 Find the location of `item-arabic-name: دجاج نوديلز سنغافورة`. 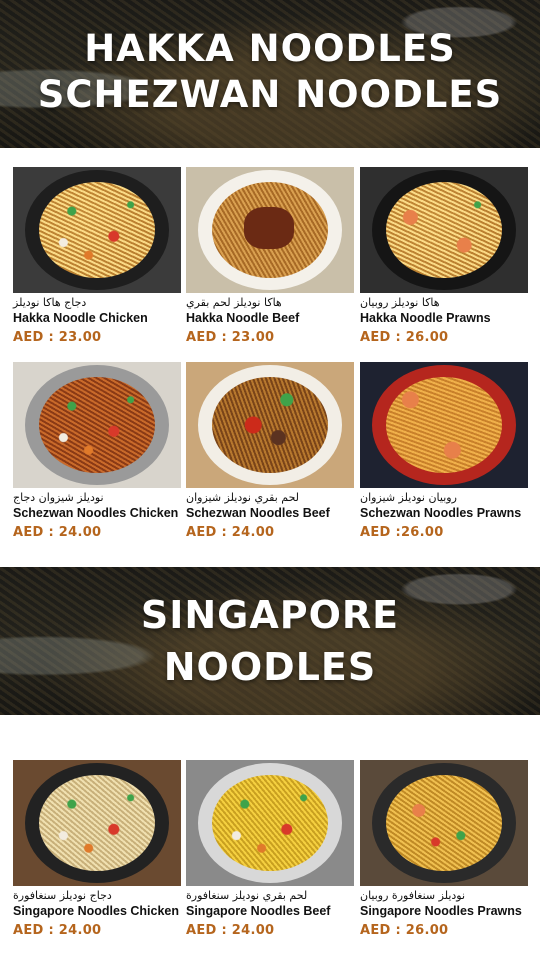

item-arabic-name: دجاج نوديلز سنغافورة is located at coordinates (62, 895).